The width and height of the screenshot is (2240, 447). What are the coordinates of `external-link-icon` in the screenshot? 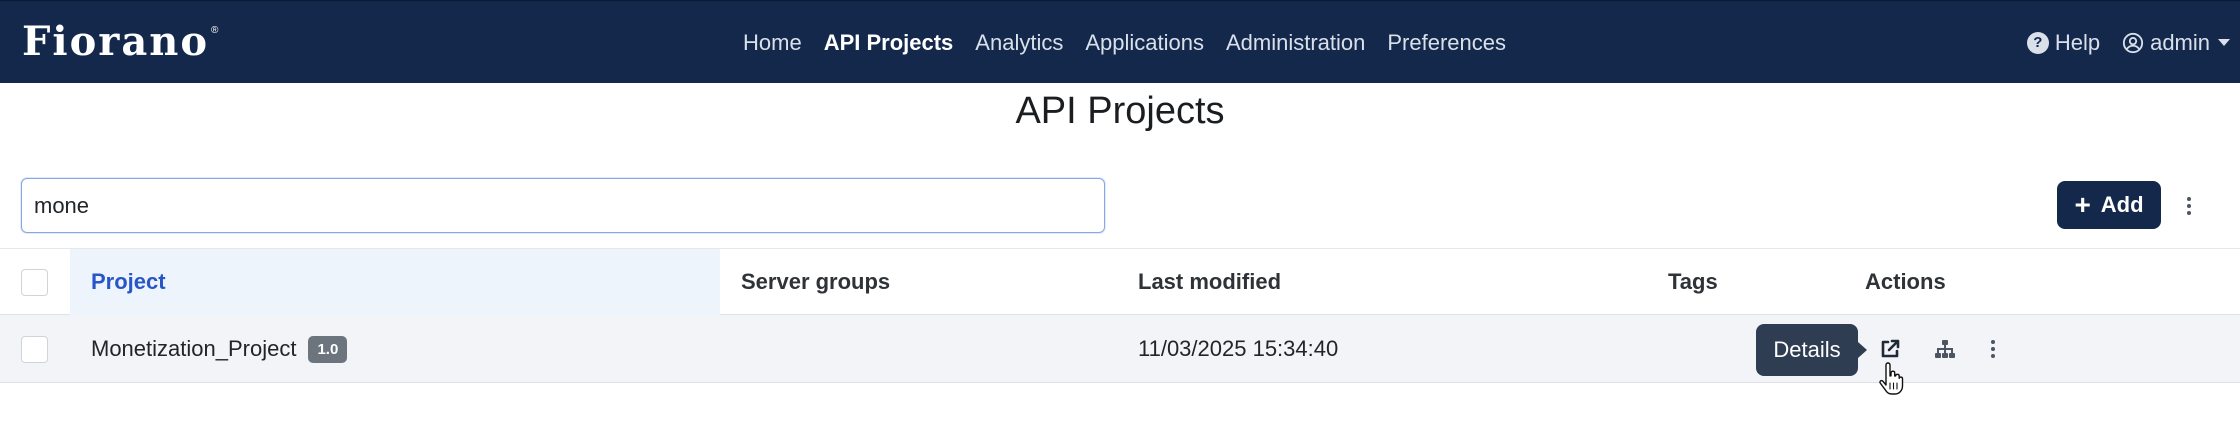 It's located at (1890, 348).